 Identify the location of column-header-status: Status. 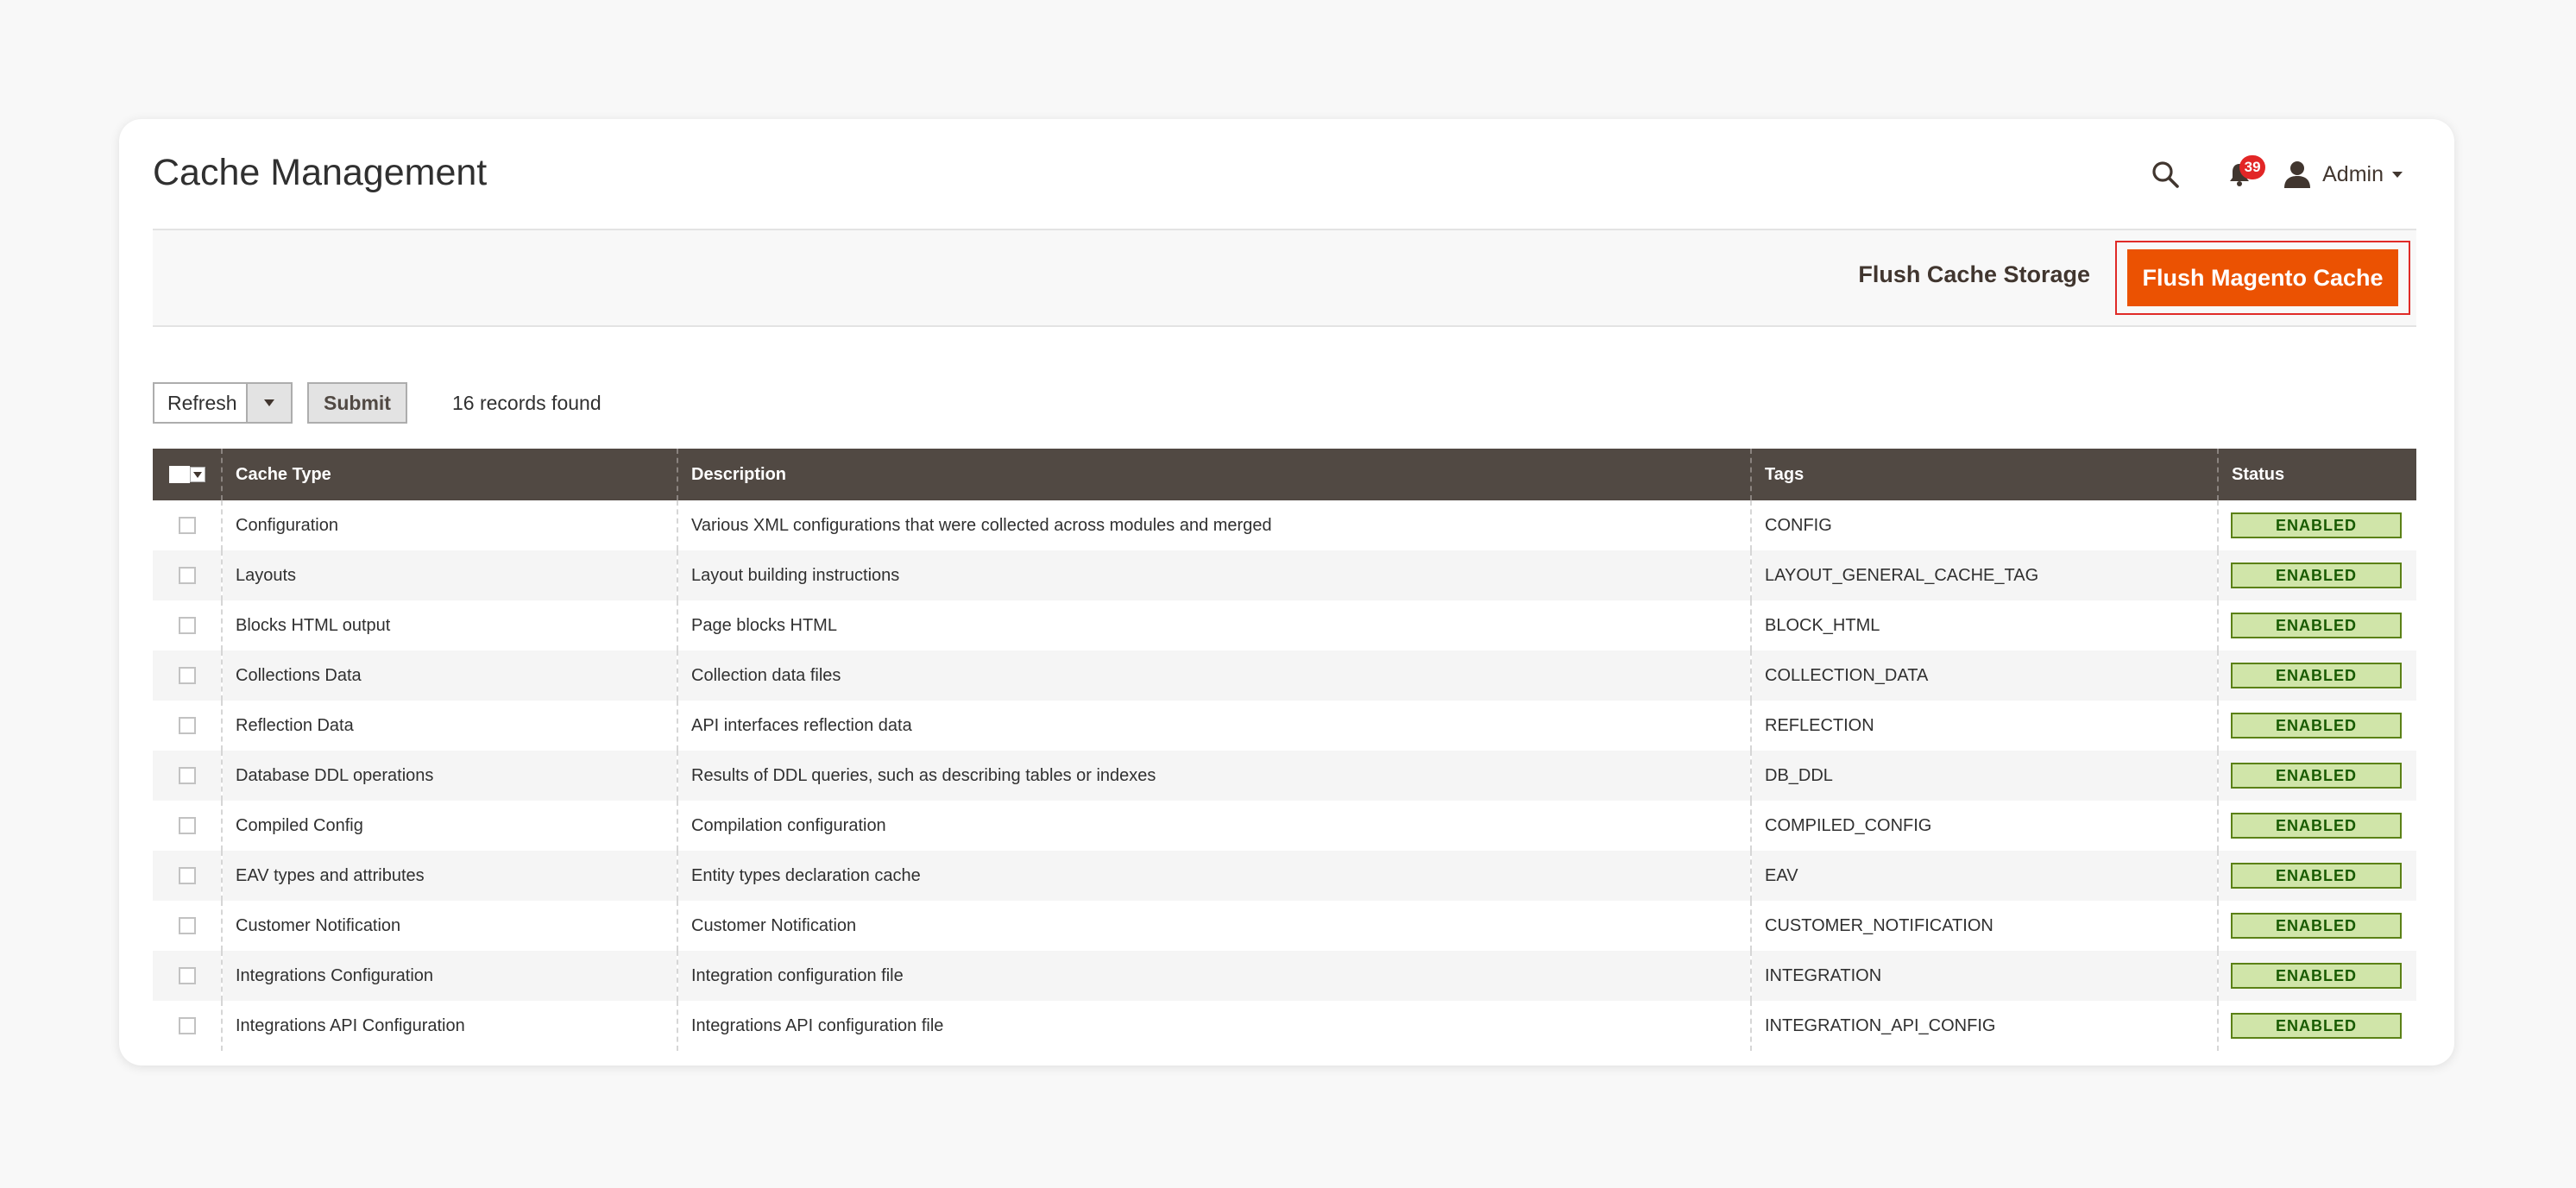
(2316, 475).